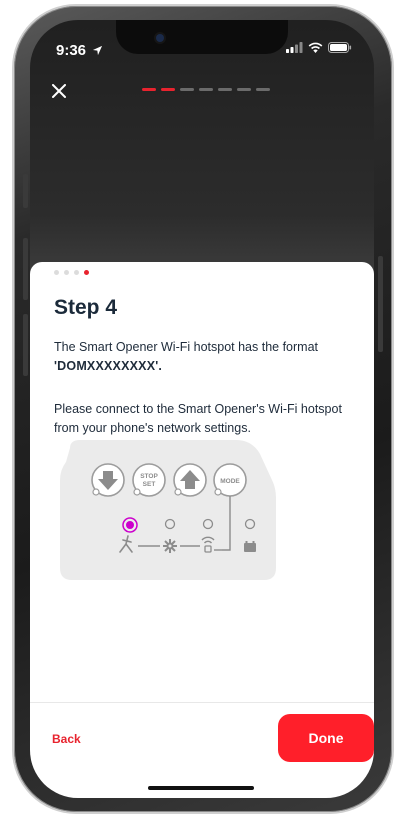  I want to click on hotspot-format-value: 'DOMXXXXXXXX'., so click(108, 366).